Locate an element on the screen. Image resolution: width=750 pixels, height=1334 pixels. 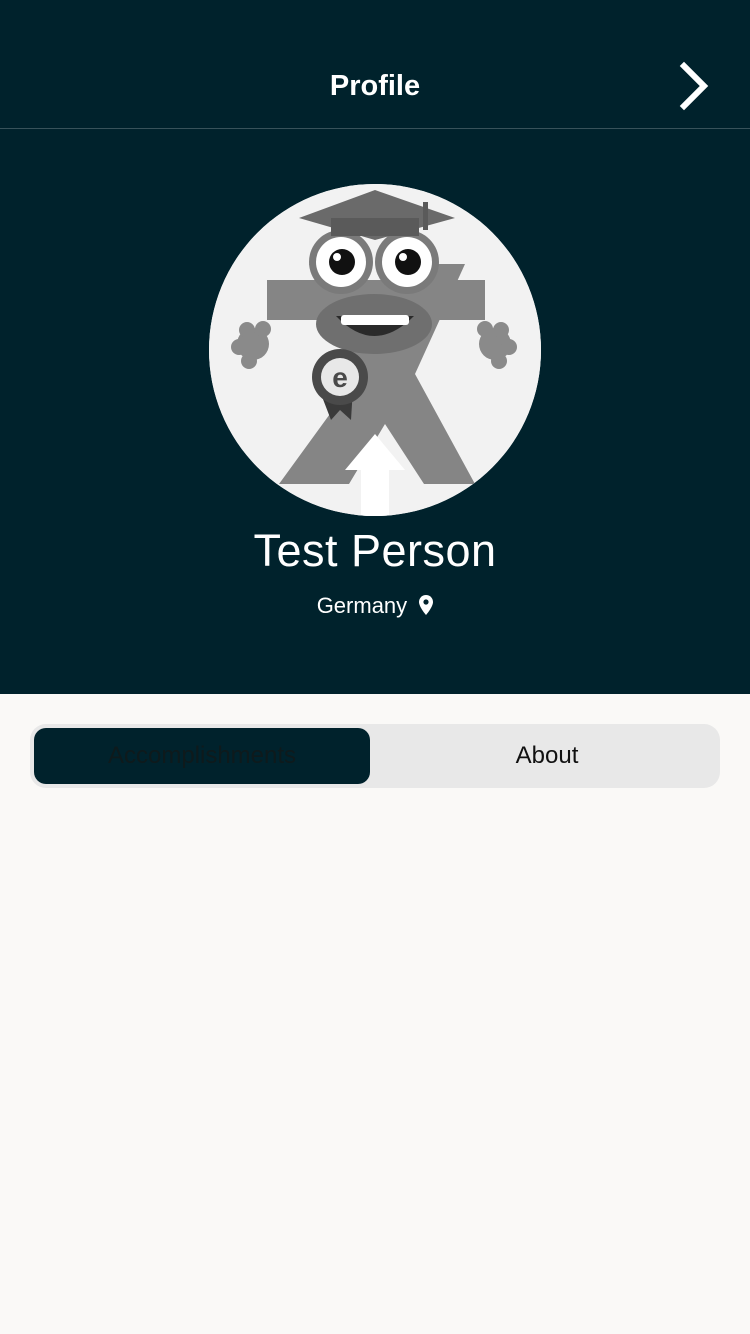
location-row: Germany is located at coordinates (375, 607).